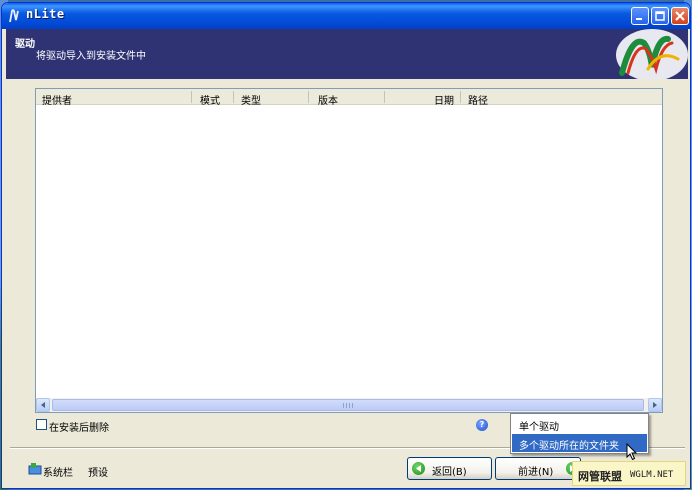 The height and width of the screenshot is (490, 692). What do you see at coordinates (346, 16) in the screenshot?
I see `title-bar: nLite` at bounding box center [346, 16].